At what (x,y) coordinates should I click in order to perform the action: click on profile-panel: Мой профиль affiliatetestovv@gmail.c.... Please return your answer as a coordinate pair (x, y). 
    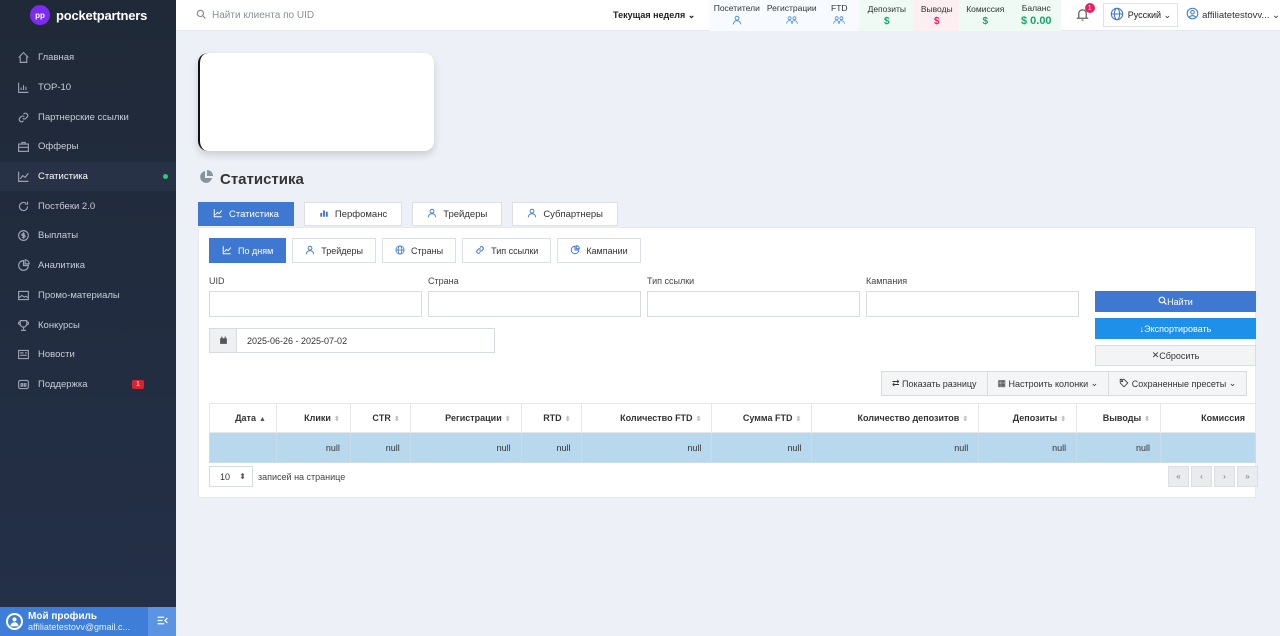
    Looking at the image, I should click on (88, 621).